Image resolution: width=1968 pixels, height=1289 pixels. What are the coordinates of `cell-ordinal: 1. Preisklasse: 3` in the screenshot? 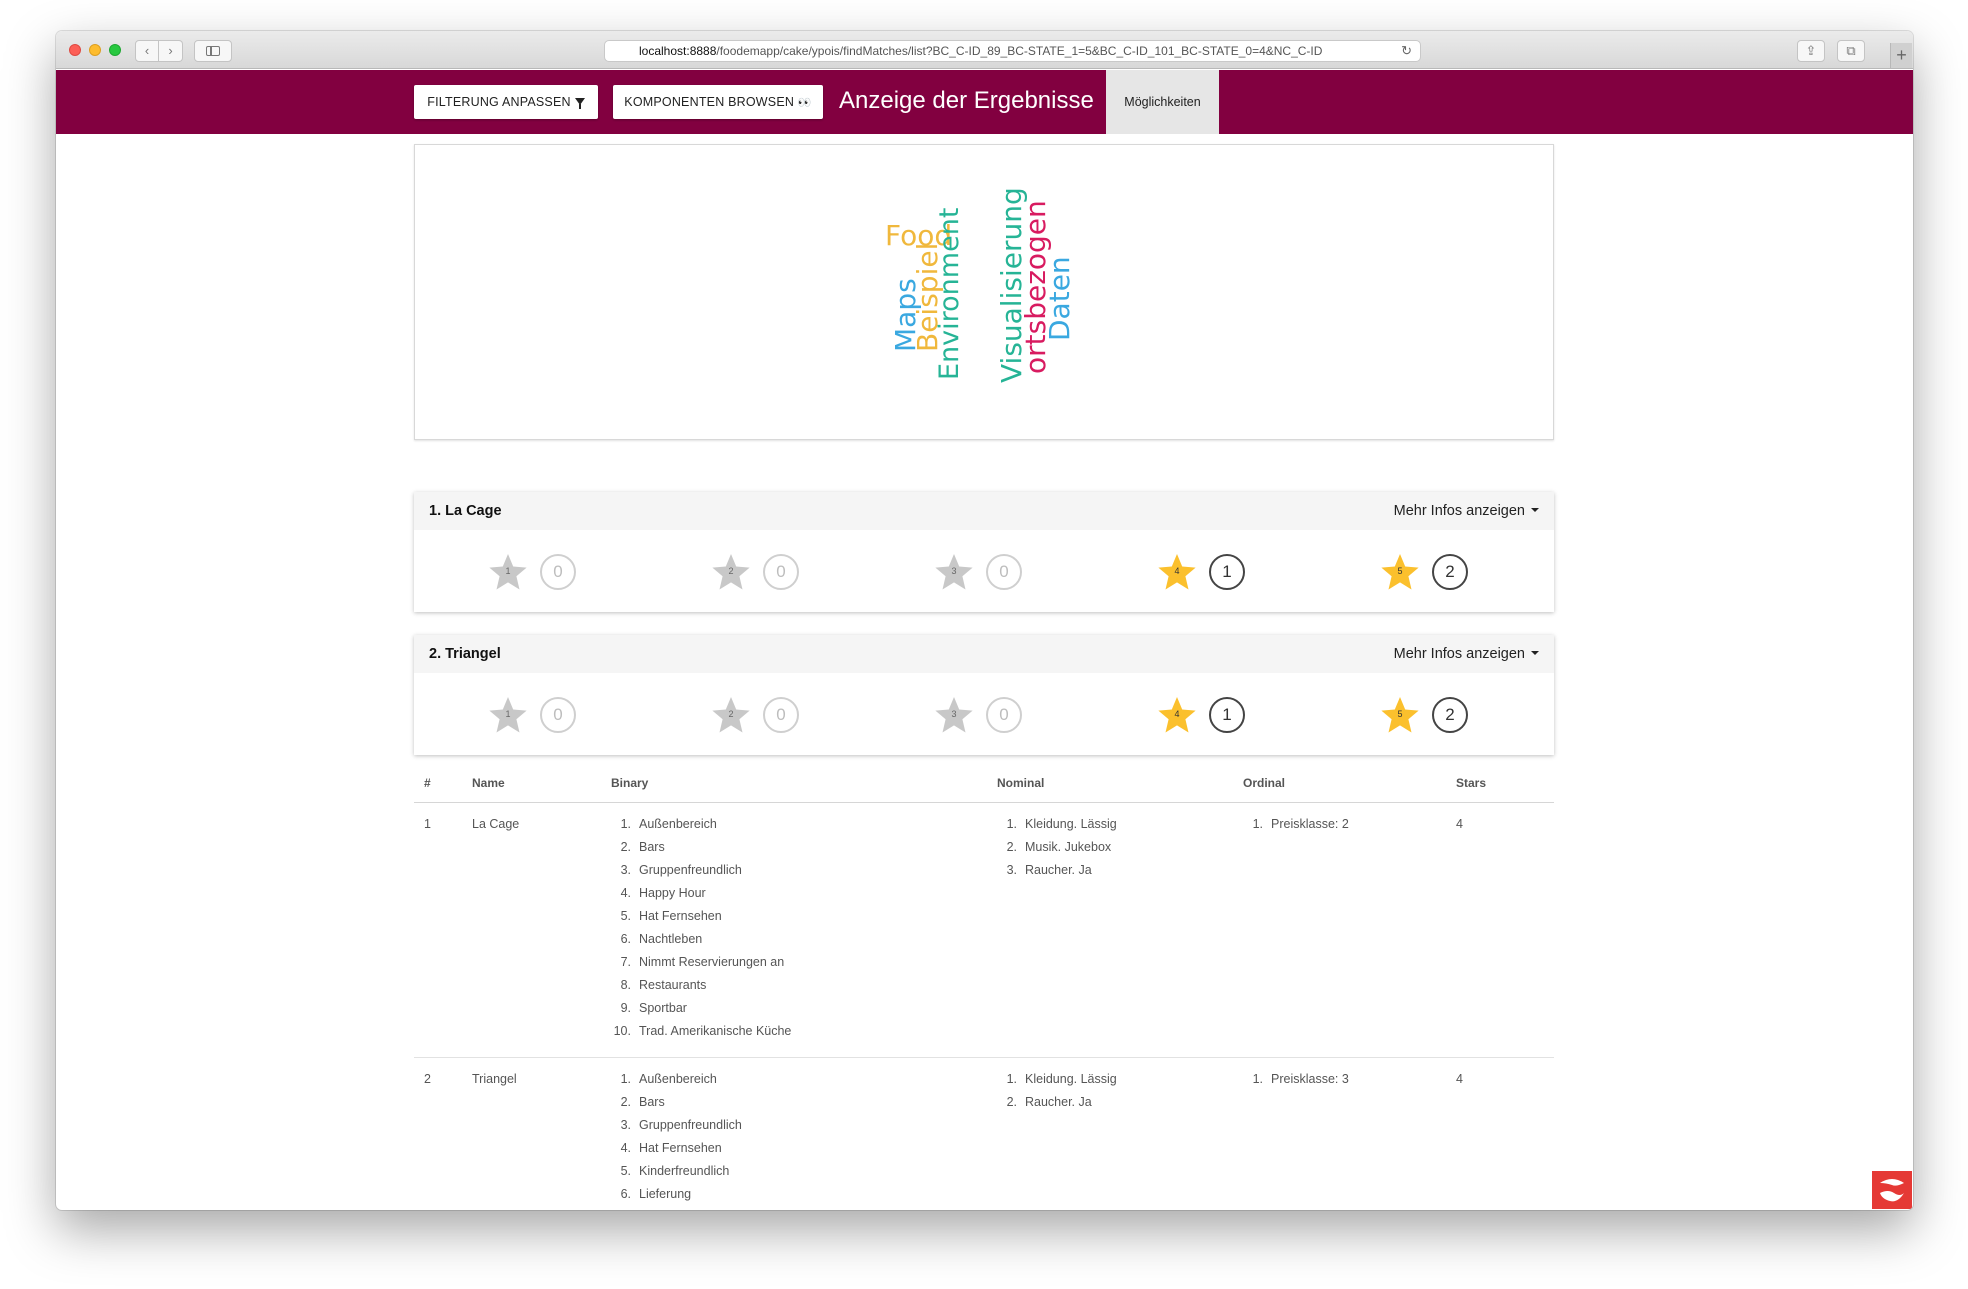 It's located at (1339, 1133).